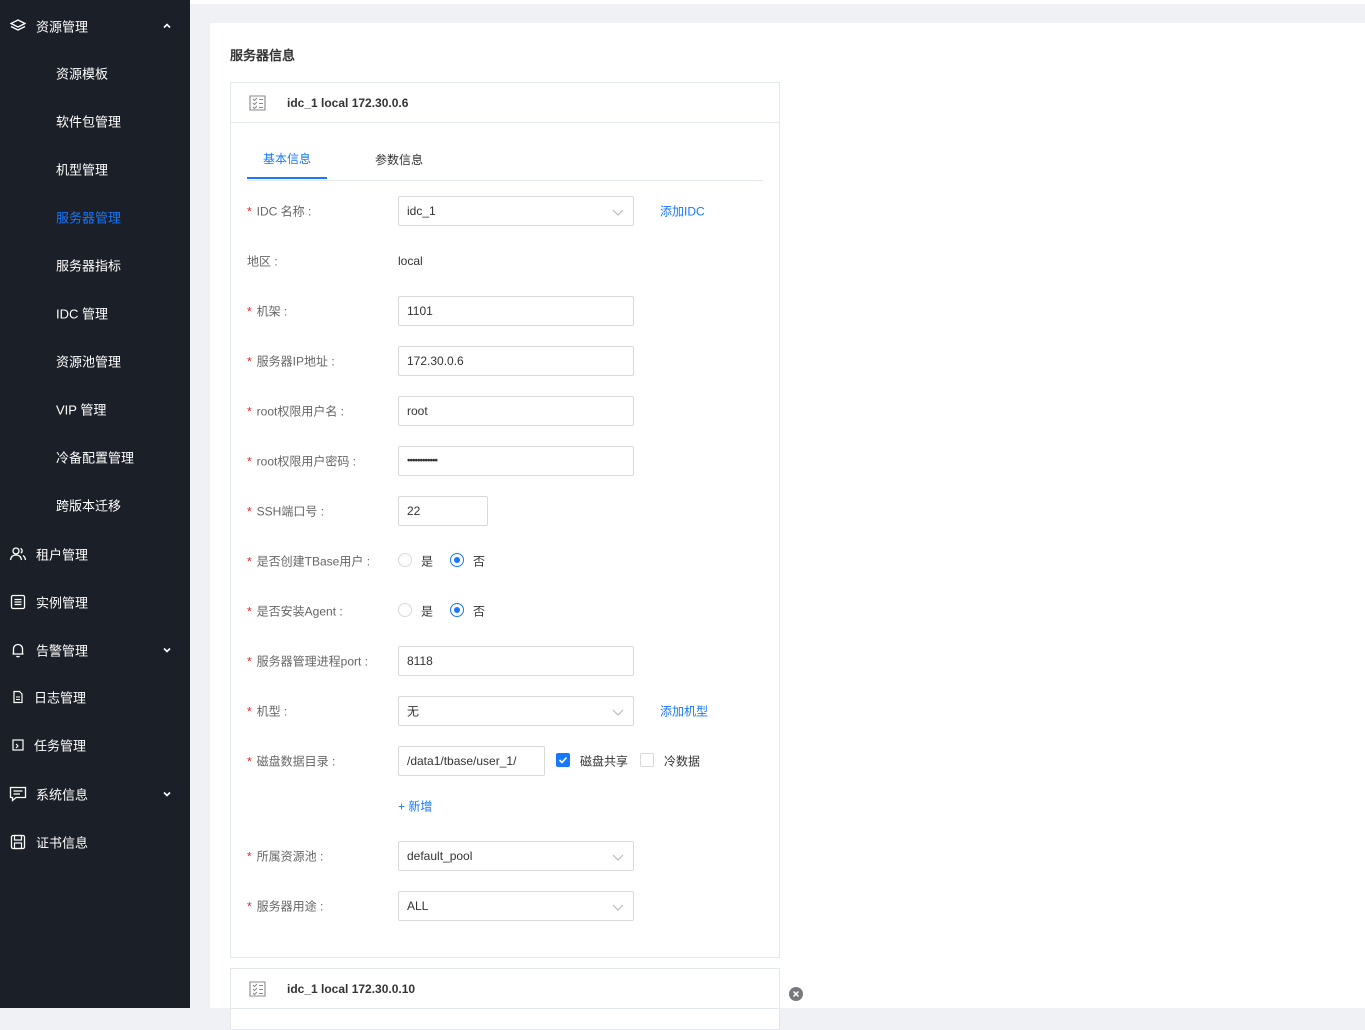 Image resolution: width=1365 pixels, height=1030 pixels. Describe the element at coordinates (60, 698) in the screenshot. I see `sidebar-menu-label: 日志管理` at that location.